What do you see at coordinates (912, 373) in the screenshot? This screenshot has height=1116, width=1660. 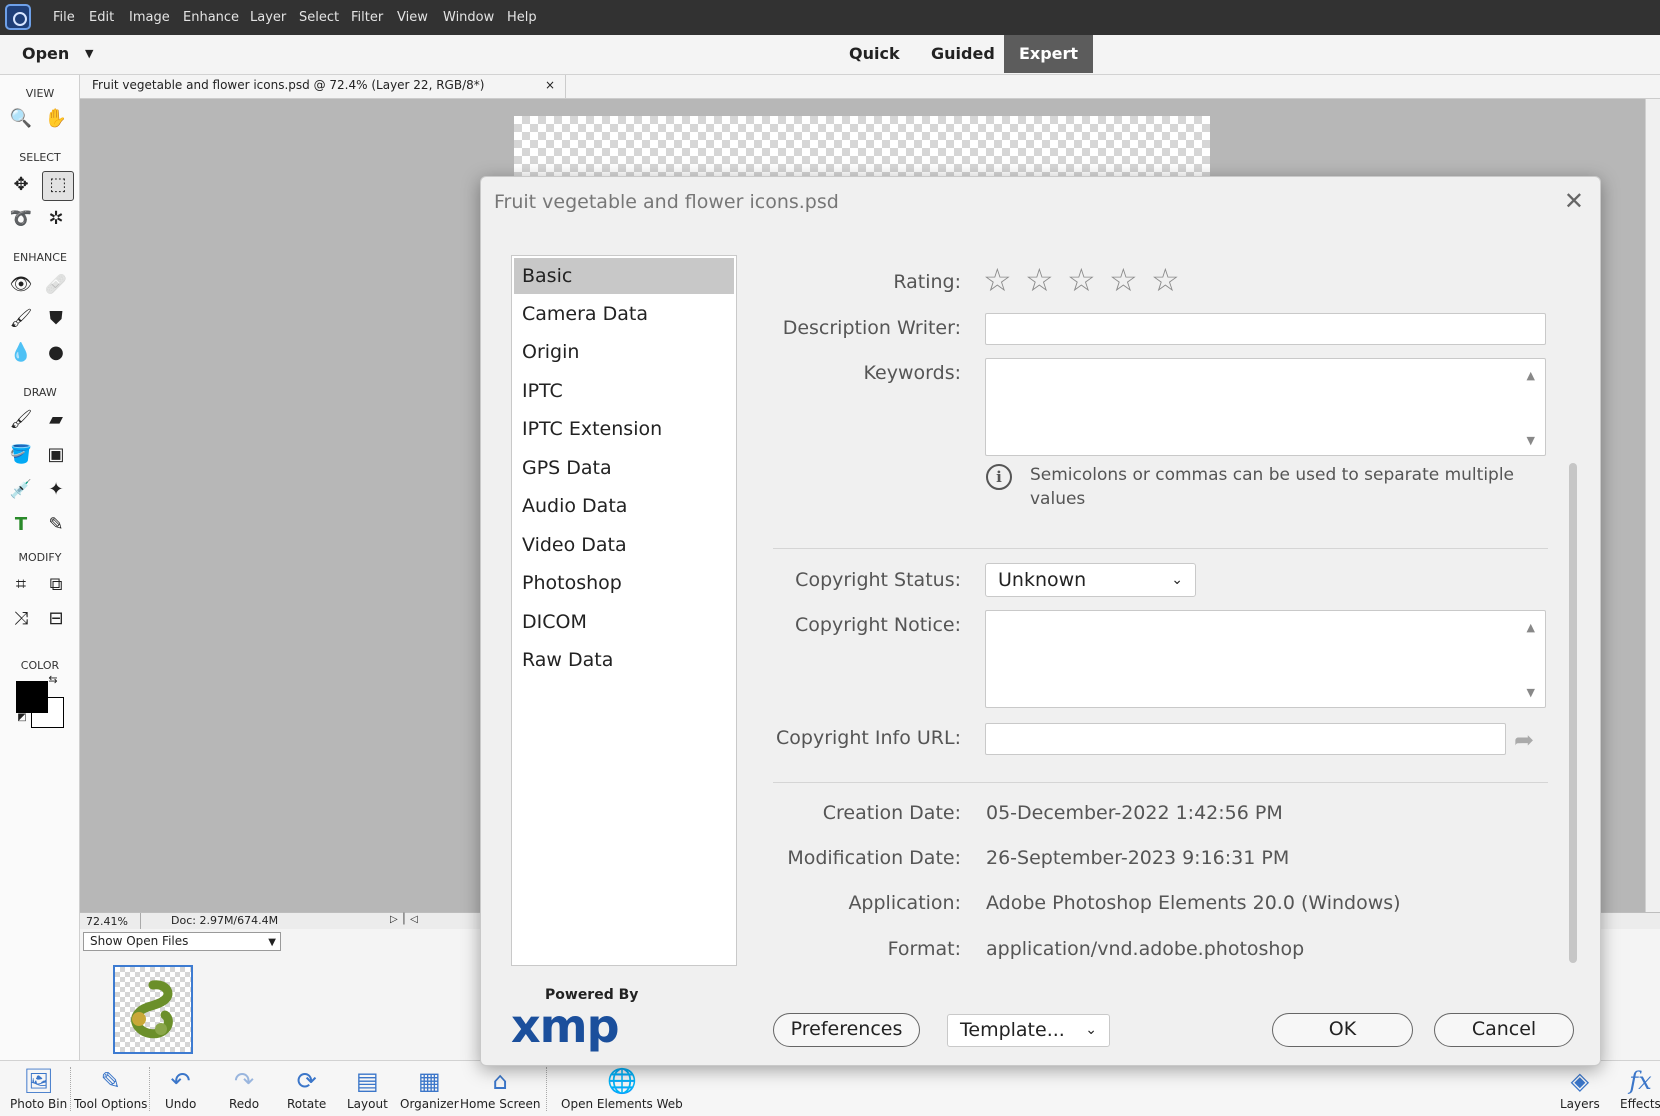 I see `keywords-label: Keywords:` at bounding box center [912, 373].